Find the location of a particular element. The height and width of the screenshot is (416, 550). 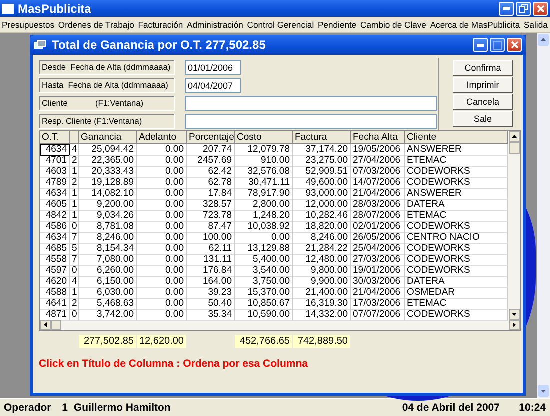

table-cell: 4558 is located at coordinates (55, 260).